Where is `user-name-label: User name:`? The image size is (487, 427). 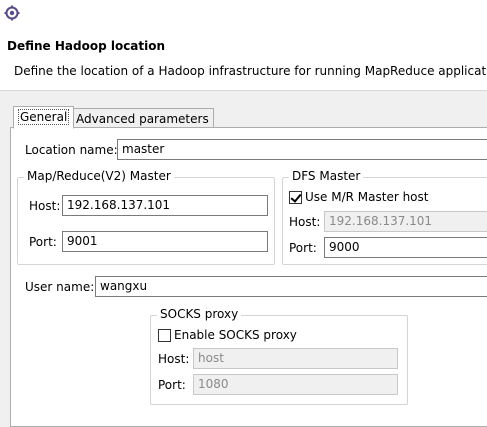
user-name-label: User name: is located at coordinates (60, 287).